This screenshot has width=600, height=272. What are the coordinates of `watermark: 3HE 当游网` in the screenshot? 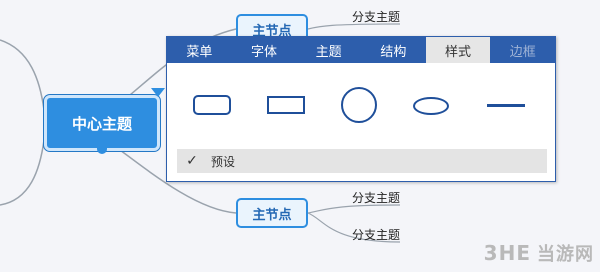 It's located at (539, 253).